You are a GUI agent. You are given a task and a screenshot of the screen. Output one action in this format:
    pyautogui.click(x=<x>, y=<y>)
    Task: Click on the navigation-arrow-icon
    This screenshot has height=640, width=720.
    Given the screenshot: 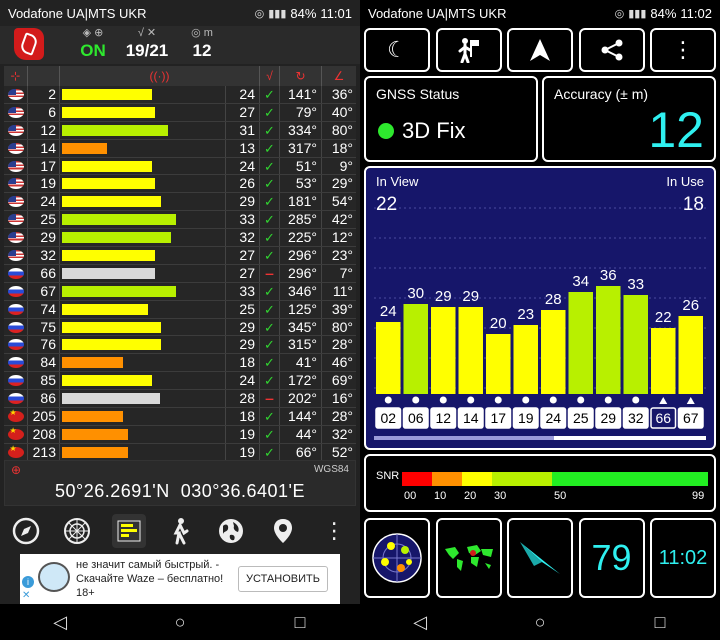 What is the action you would take?
    pyautogui.click(x=540, y=50)
    